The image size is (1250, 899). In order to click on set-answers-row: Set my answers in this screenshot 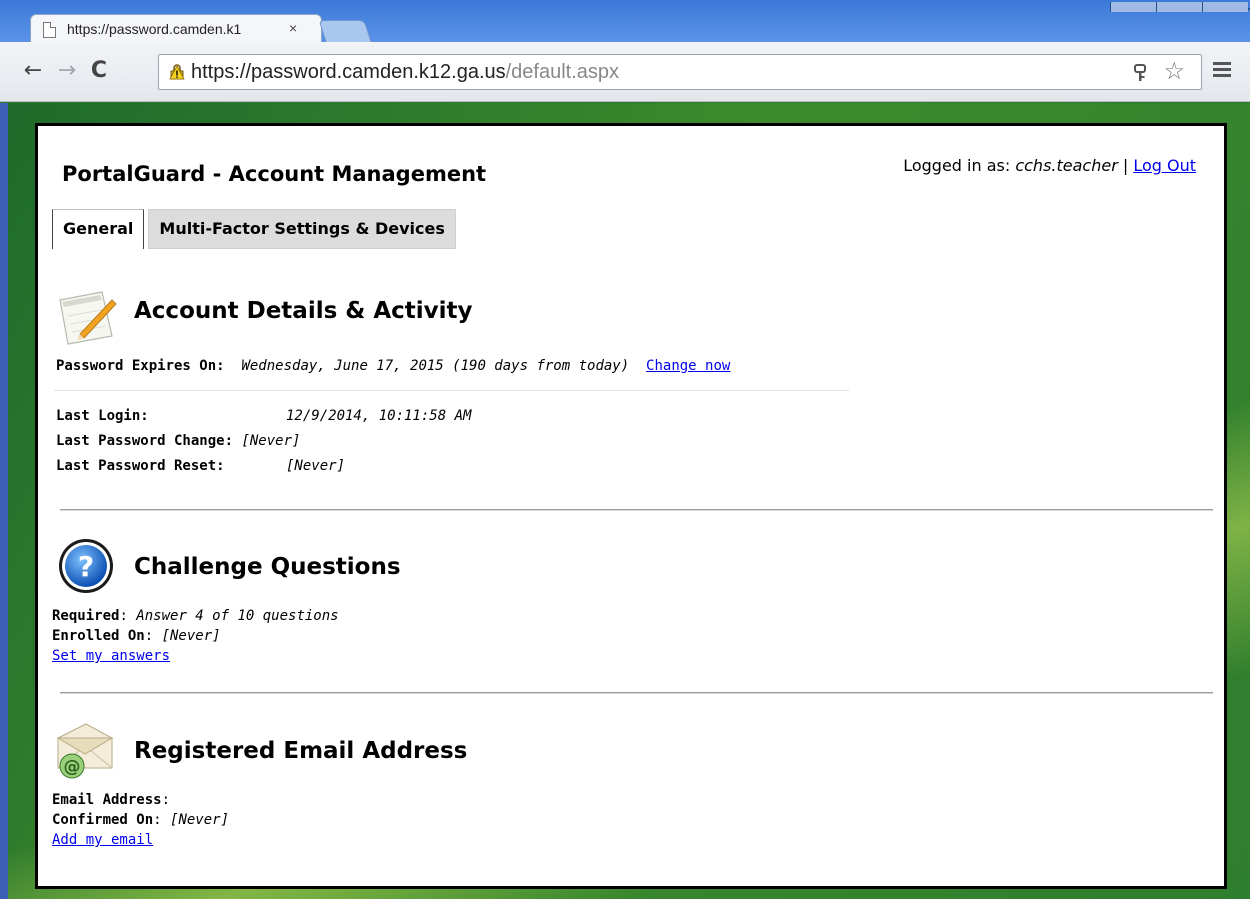, I will do `click(111, 656)`.